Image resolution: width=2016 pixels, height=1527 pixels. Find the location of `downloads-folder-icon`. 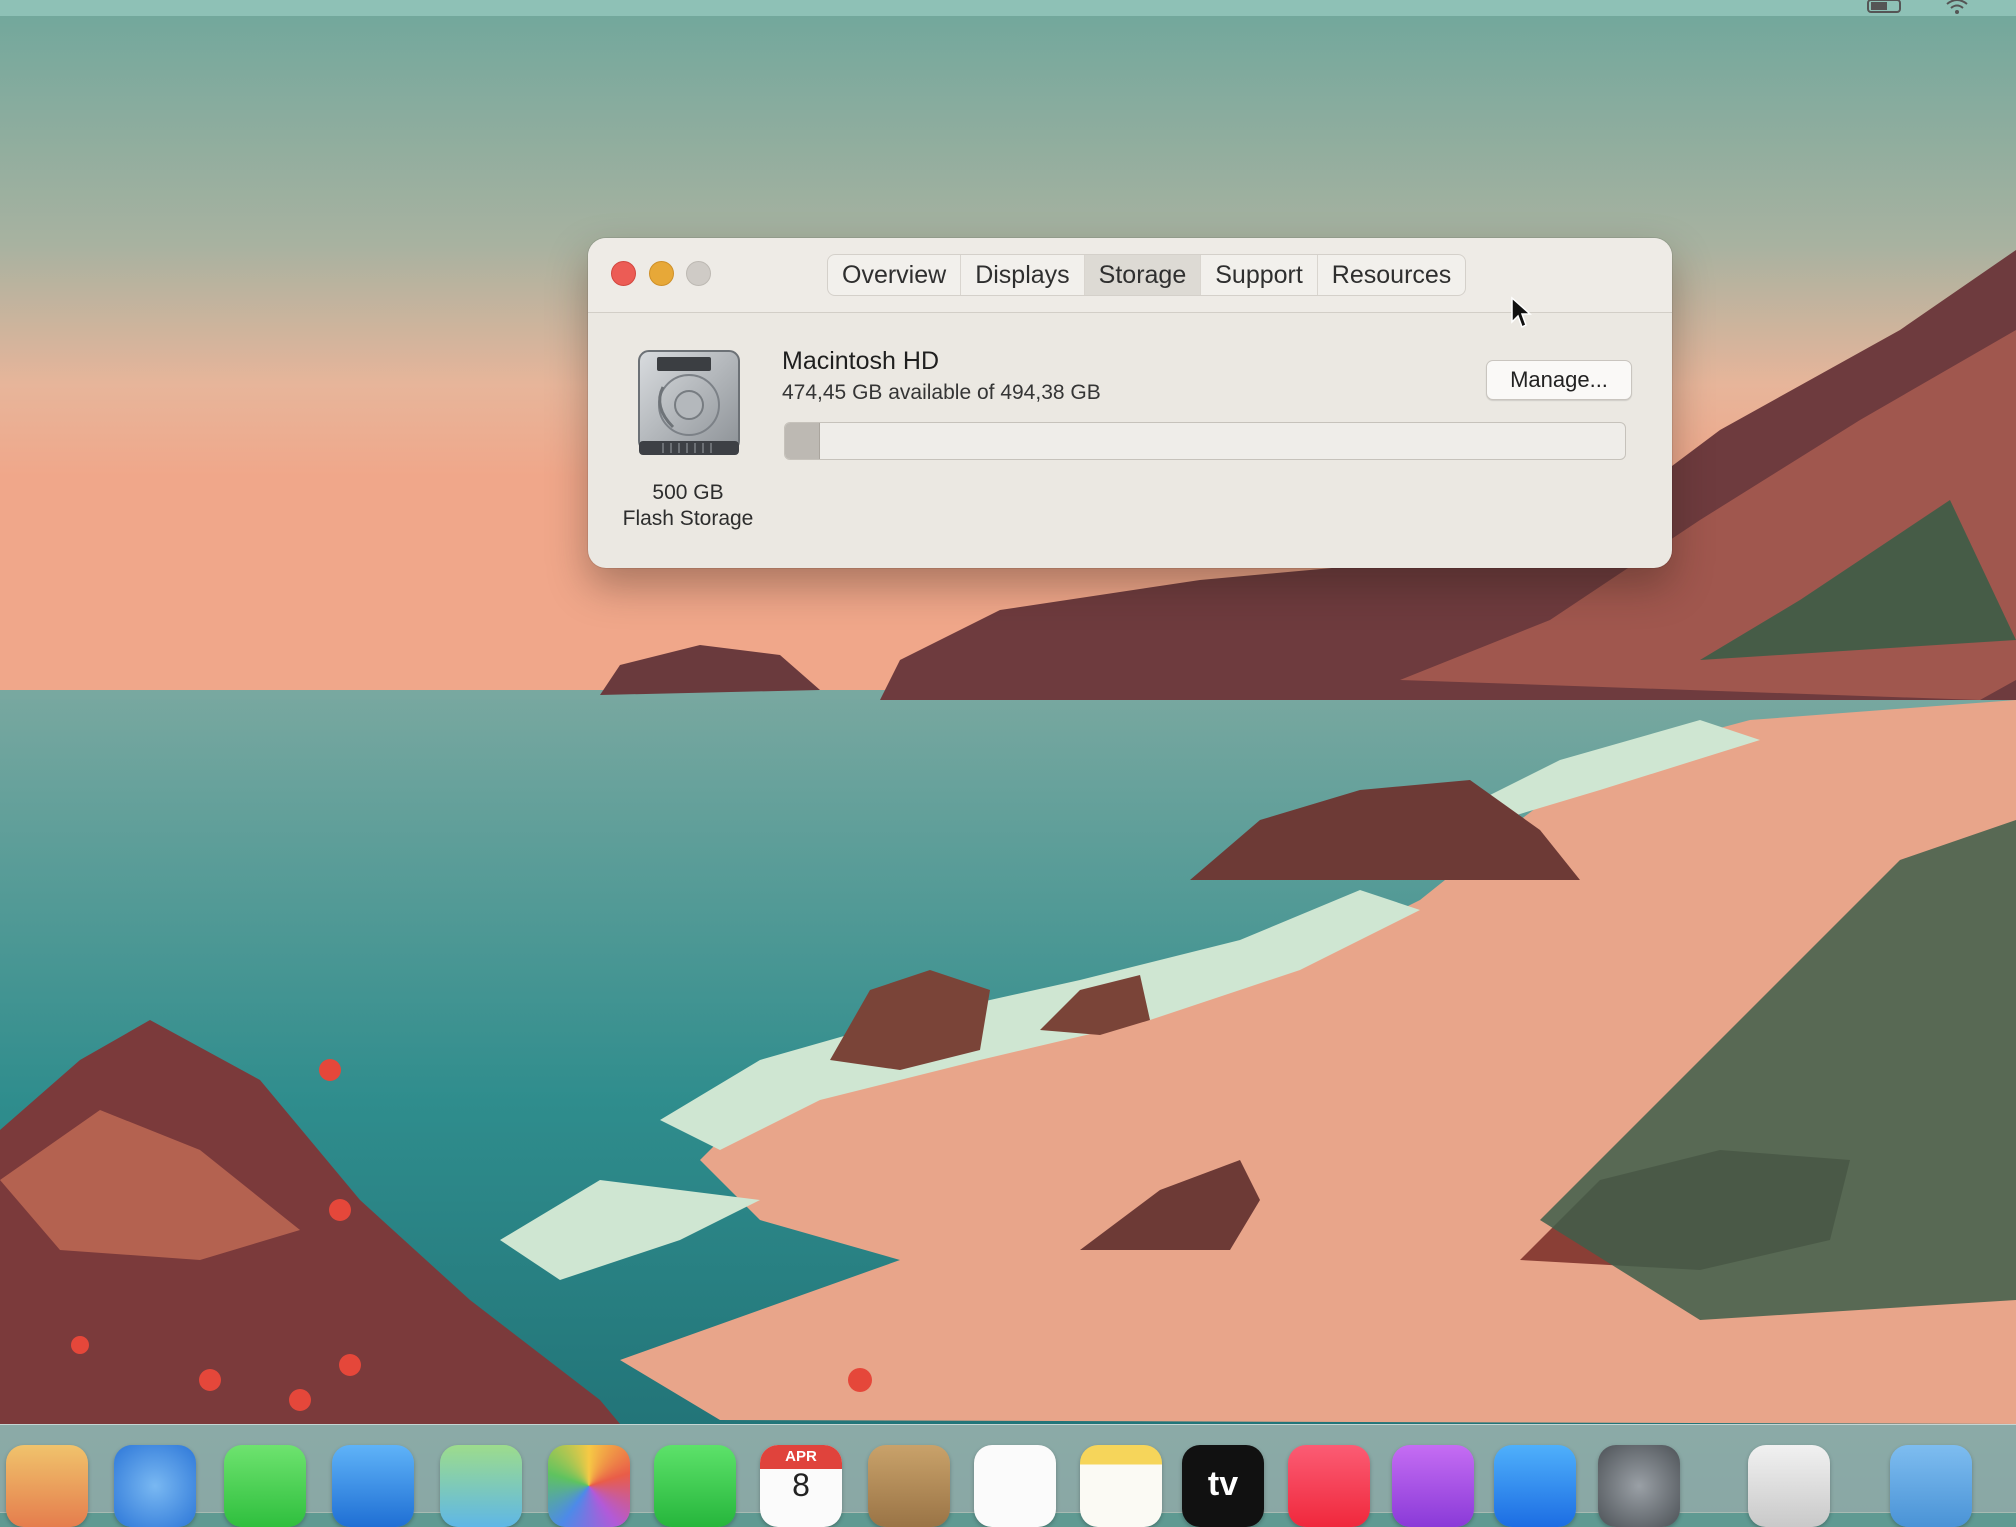

downloads-folder-icon is located at coordinates (1931, 1486).